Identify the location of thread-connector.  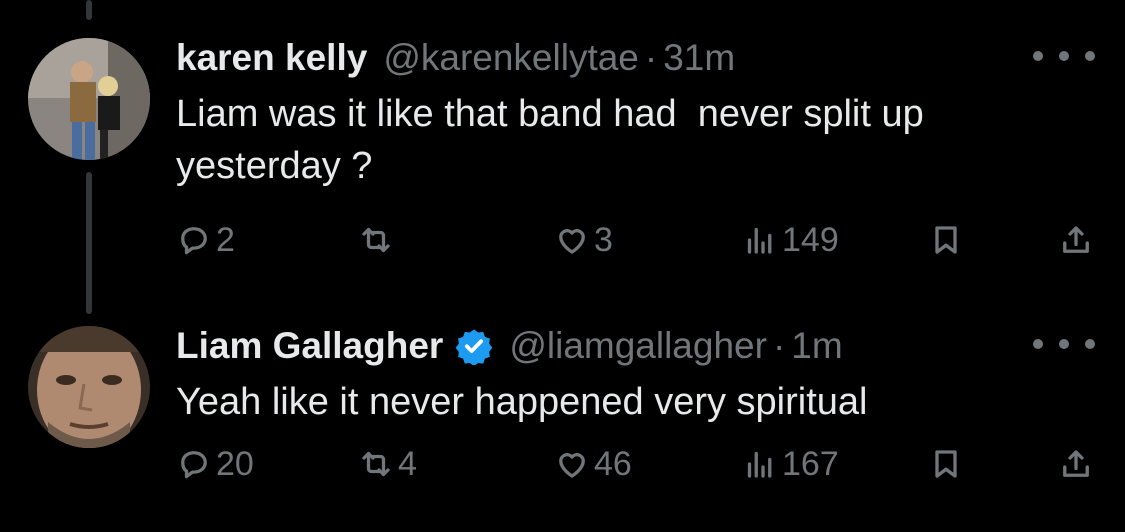
(89, 243).